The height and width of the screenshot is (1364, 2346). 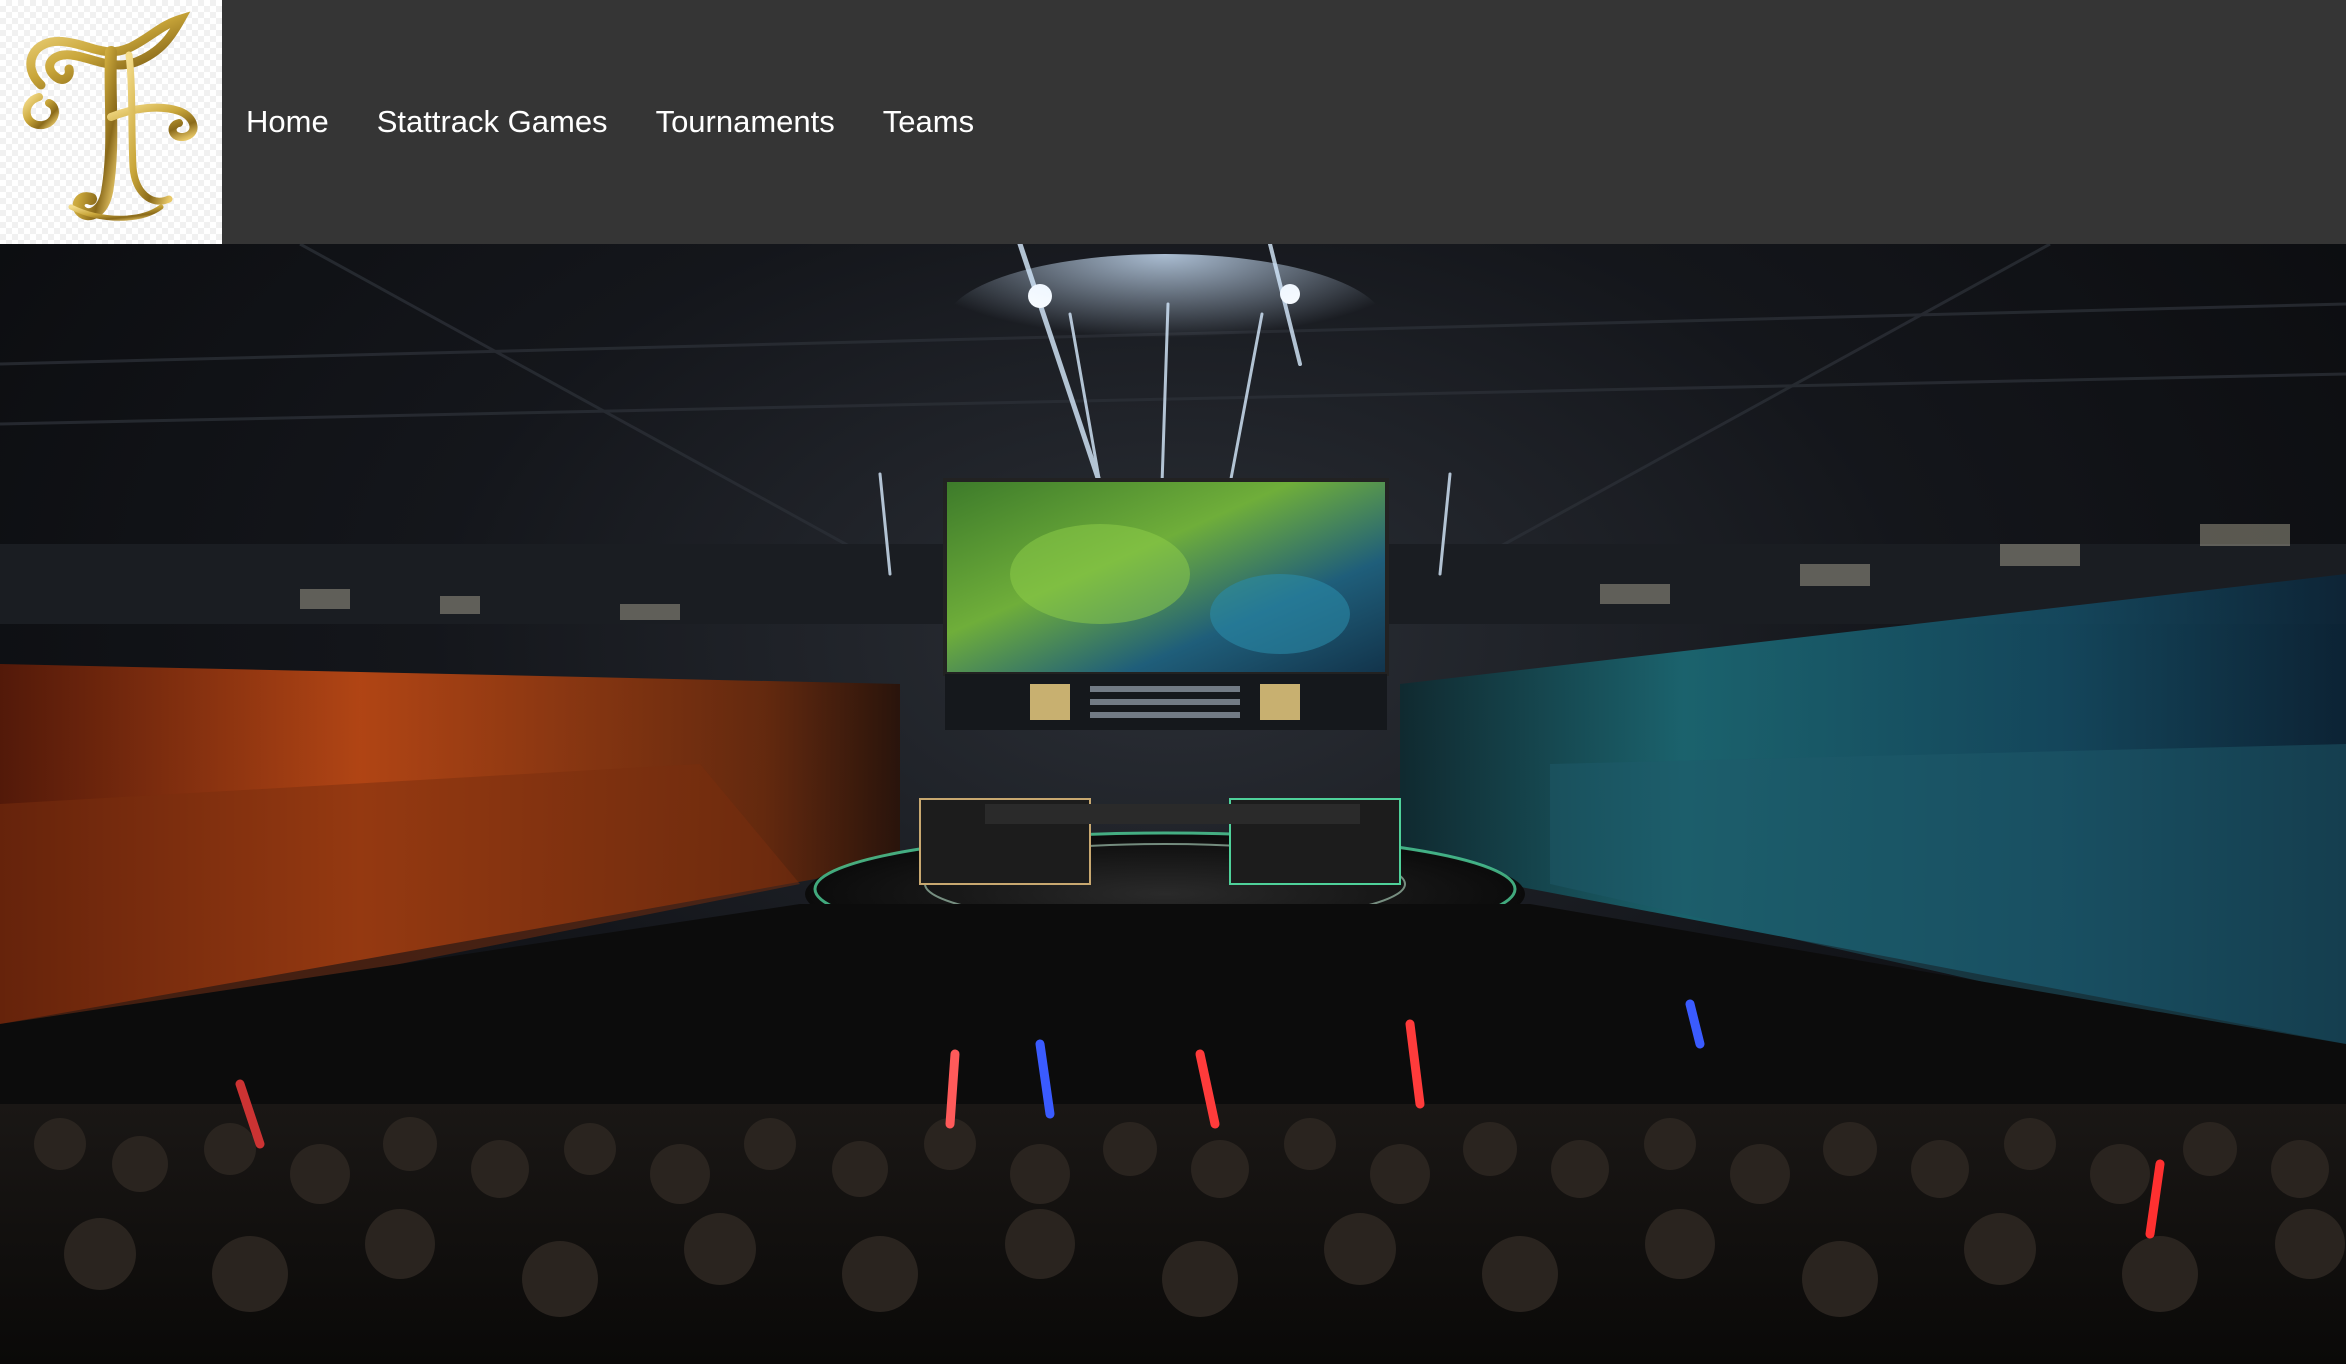 I want to click on nav-link-teams: Teams, so click(x=928, y=122).